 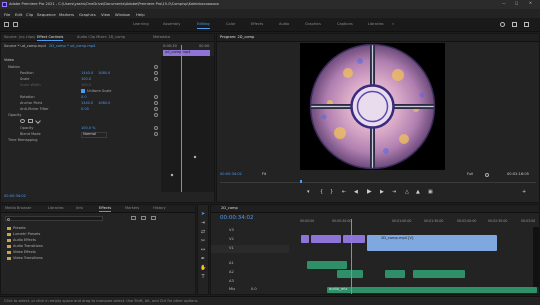 What do you see at coordinates (378, 181) in the screenshot?
I see `program-scrub-bar` at bounding box center [378, 181].